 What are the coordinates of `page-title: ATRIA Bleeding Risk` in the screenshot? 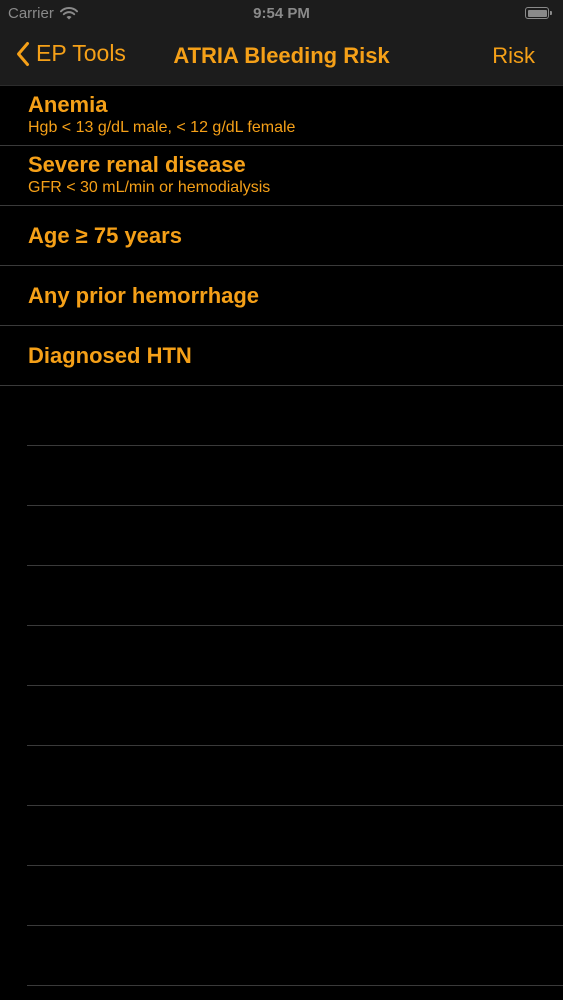 It's located at (281, 55).